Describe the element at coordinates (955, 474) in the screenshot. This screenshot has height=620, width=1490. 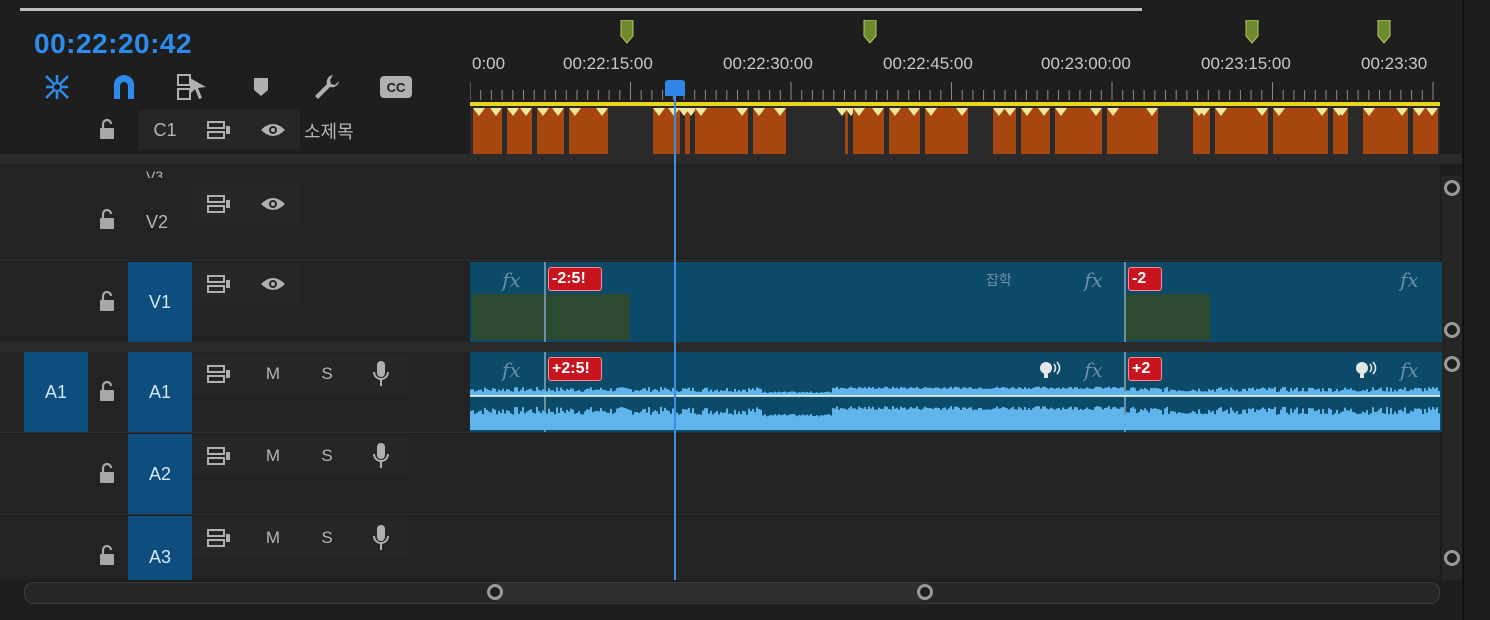
I see `lane-a2` at that location.